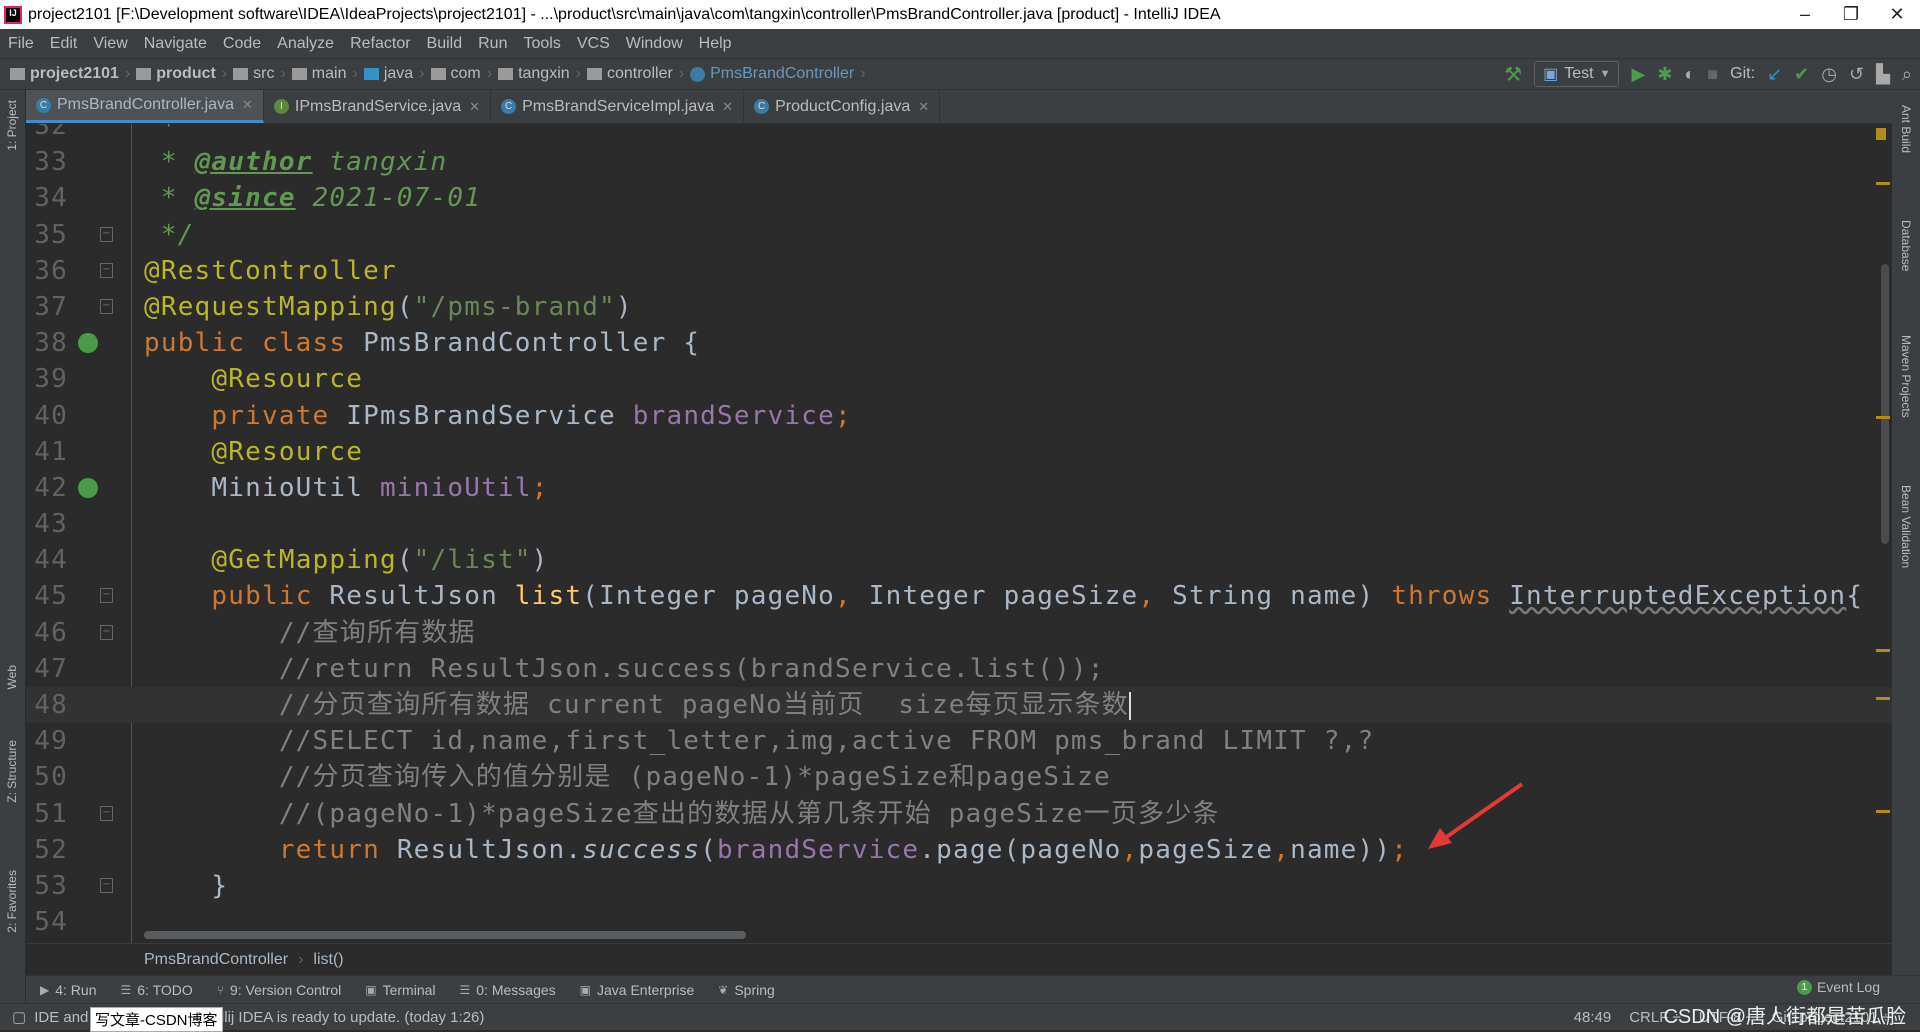 The height and width of the screenshot is (1032, 1920). What do you see at coordinates (12, 771) in the screenshot?
I see `tool-structure: Z: Structure` at bounding box center [12, 771].